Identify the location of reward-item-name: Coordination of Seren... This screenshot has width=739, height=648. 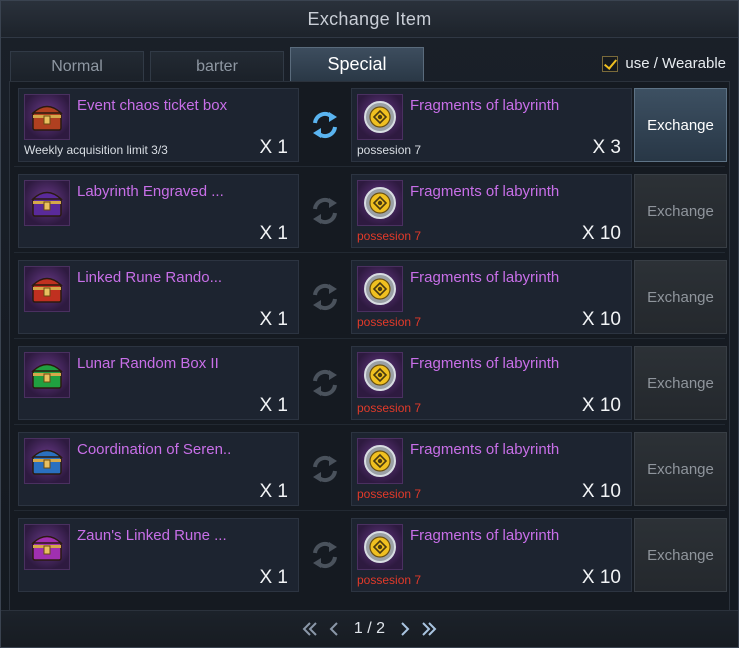
(154, 449).